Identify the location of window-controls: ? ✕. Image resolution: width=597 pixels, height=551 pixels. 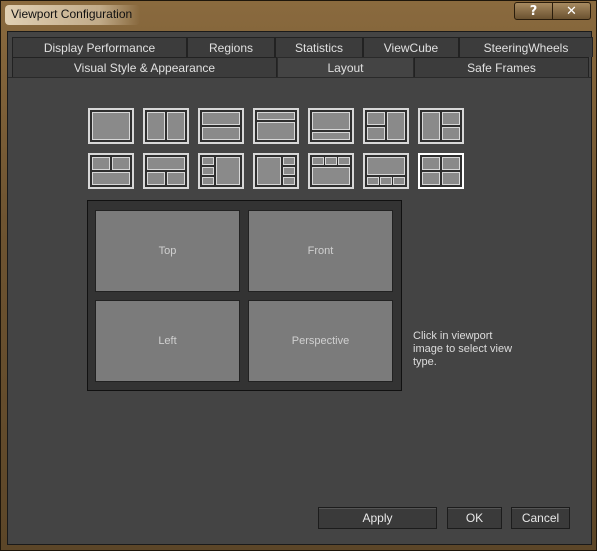
(552, 11).